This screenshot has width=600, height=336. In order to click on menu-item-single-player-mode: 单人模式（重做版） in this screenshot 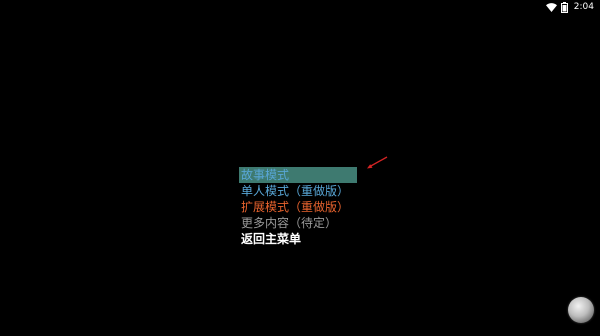, I will do `click(309, 191)`.